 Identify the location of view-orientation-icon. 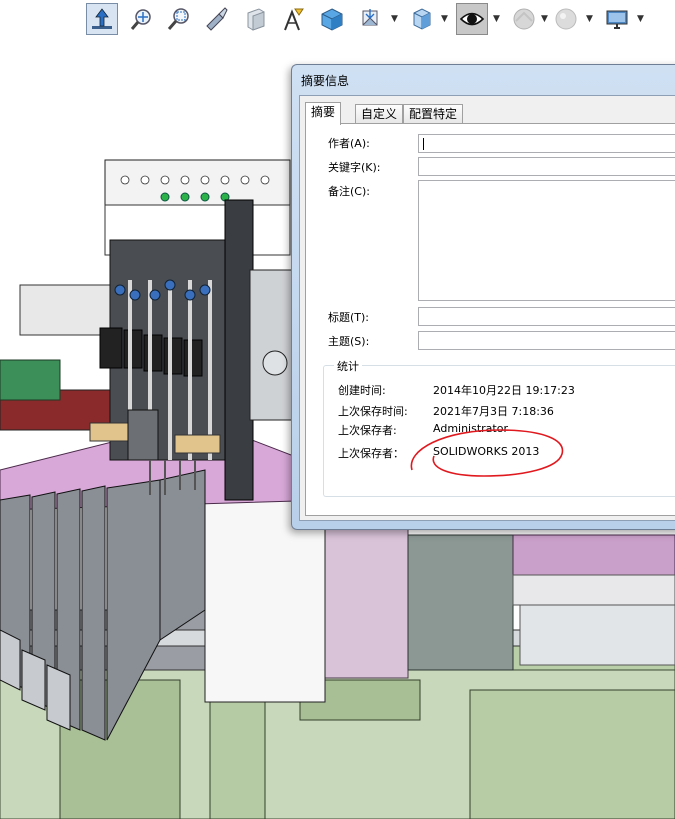
(332, 19).